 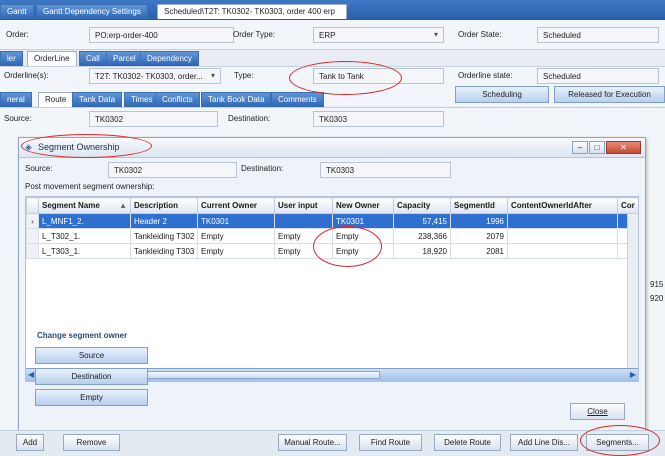 What do you see at coordinates (16, 99) in the screenshot?
I see `tab-general: neral` at bounding box center [16, 99].